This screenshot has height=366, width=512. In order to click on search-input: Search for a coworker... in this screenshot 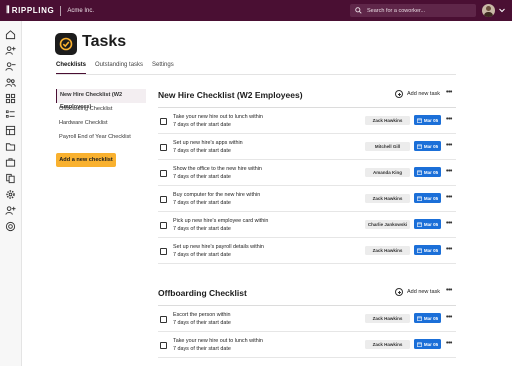, I will do `click(413, 10)`.